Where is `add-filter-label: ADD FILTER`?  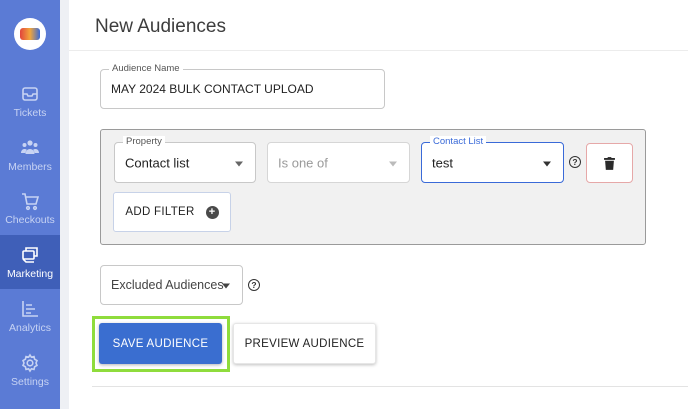 add-filter-label: ADD FILTER is located at coordinates (160, 212).